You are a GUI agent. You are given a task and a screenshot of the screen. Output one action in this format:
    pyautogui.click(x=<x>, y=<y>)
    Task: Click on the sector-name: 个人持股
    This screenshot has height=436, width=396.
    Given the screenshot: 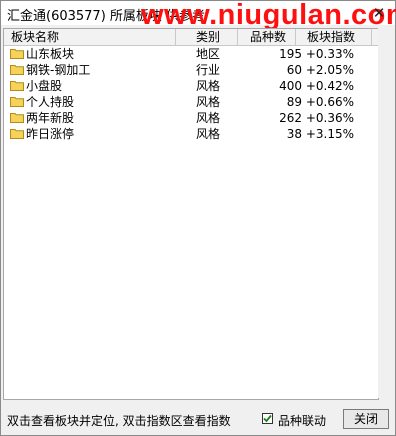 What is the action you would take?
    pyautogui.click(x=50, y=102)
    